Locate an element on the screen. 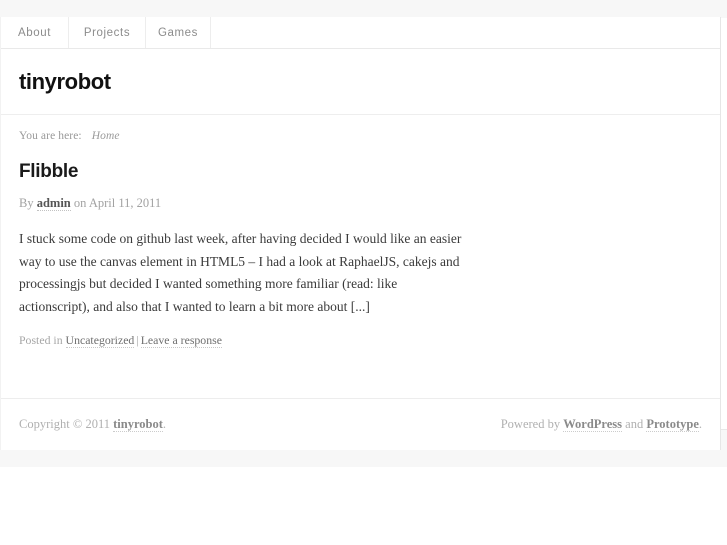 The width and height of the screenshot is (727, 545). footer-copyright-suffix: . is located at coordinates (164, 424).